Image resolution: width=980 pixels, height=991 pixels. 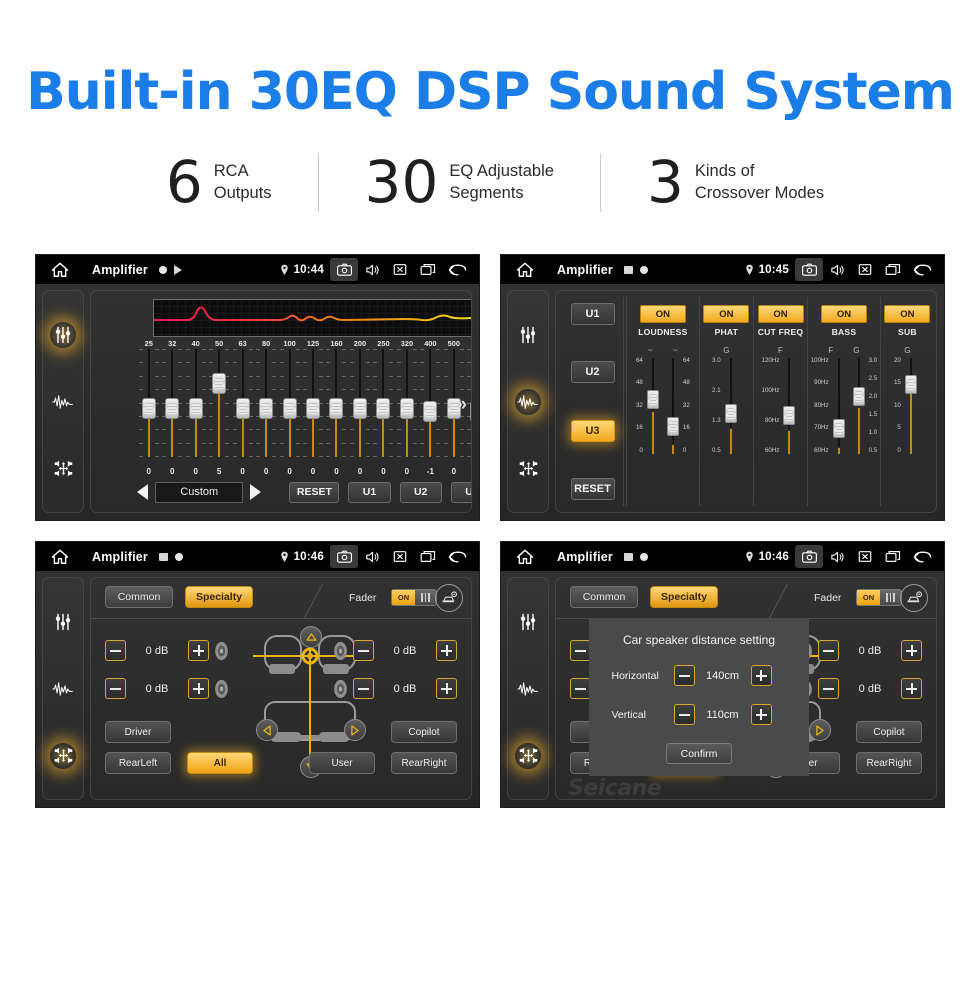 What do you see at coordinates (662, 314) in the screenshot?
I see `loudness-on-button: ON` at bounding box center [662, 314].